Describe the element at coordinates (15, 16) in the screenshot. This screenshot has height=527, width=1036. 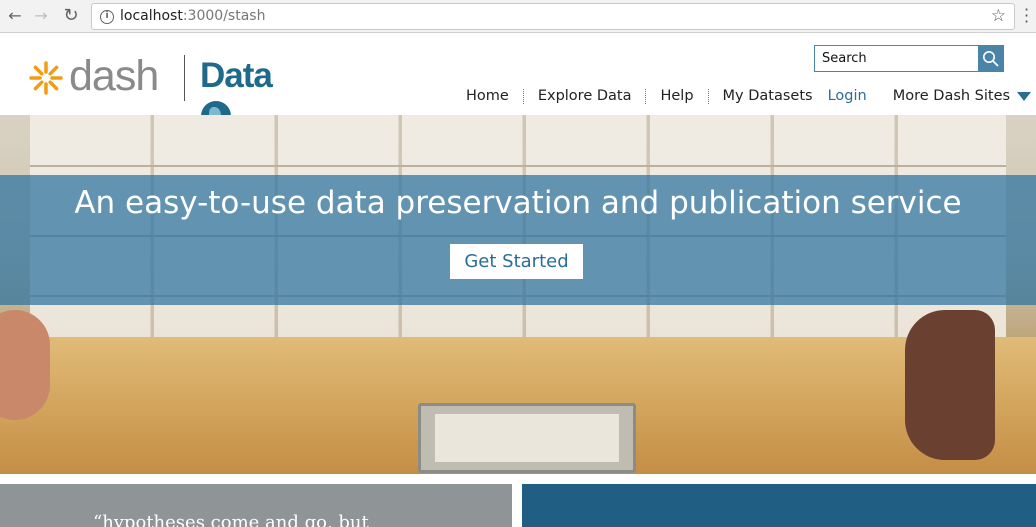
I see `back-arrow-icon: ←` at that location.